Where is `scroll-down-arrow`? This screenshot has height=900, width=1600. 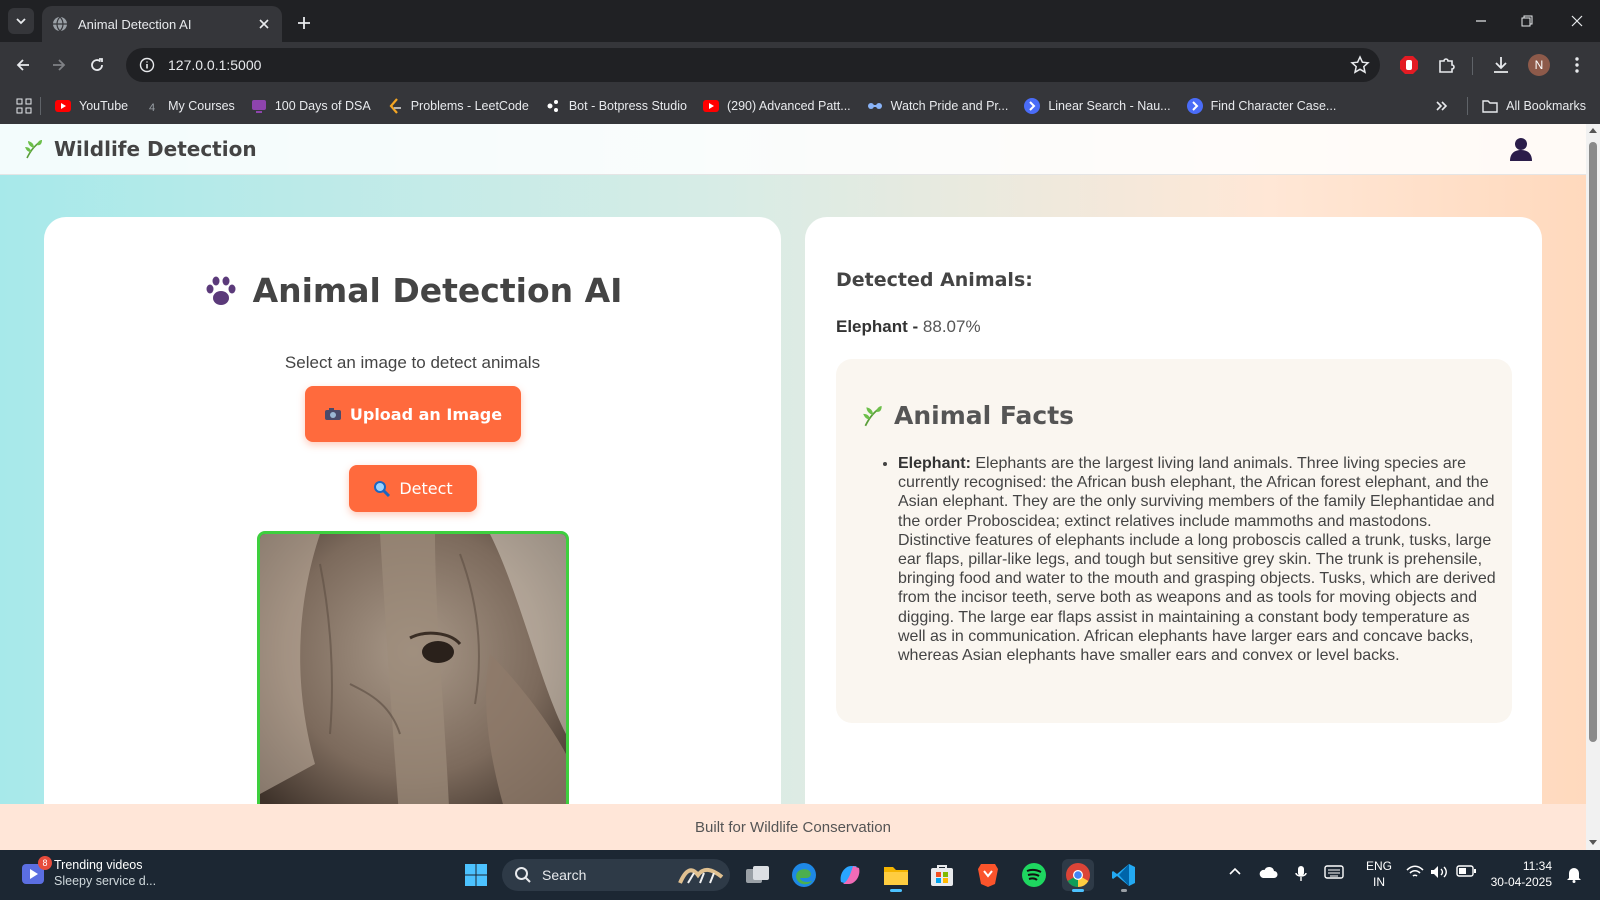 scroll-down-arrow is located at coordinates (1593, 842).